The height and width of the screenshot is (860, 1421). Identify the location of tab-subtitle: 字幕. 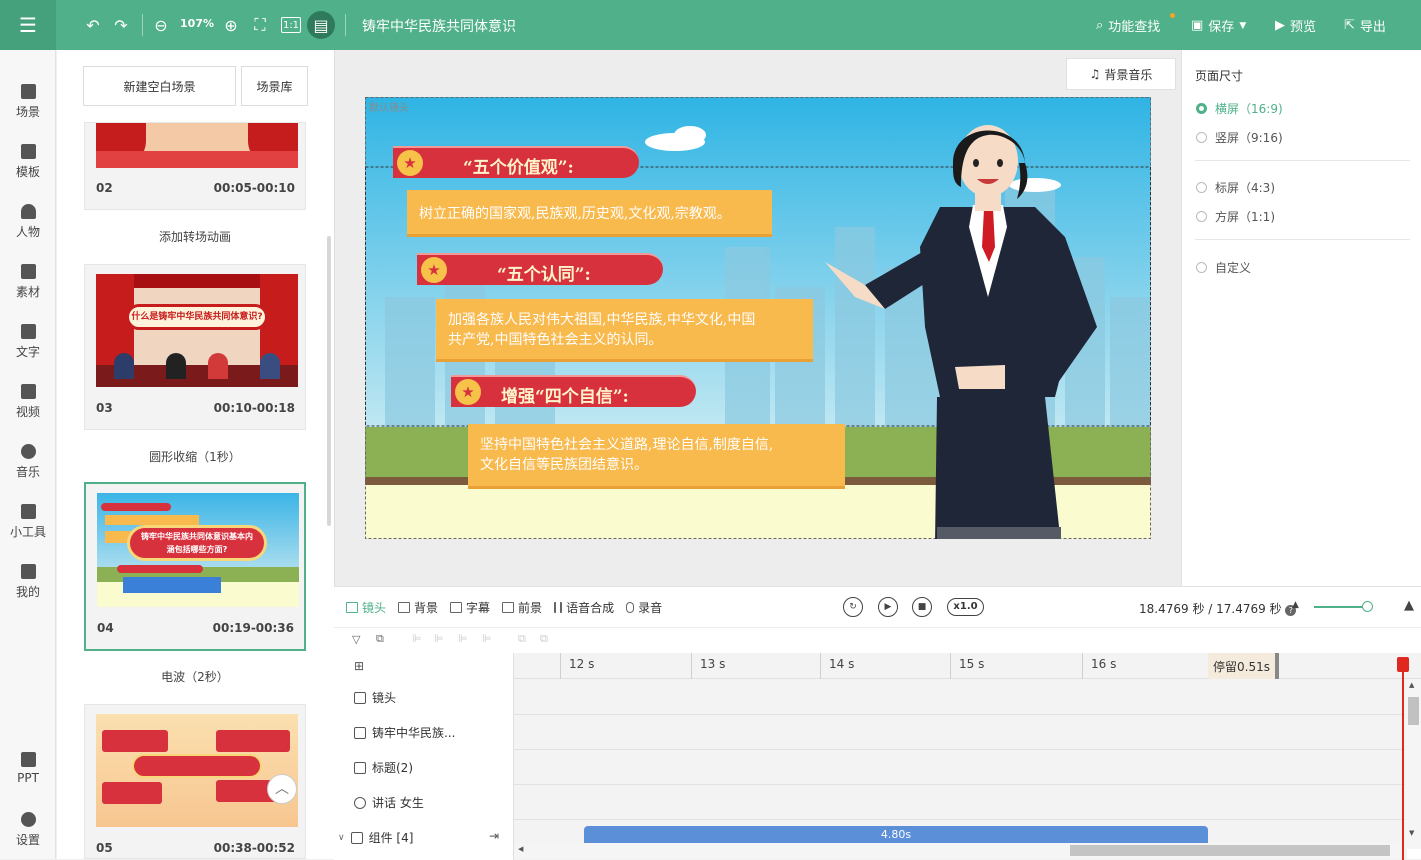
(470, 607).